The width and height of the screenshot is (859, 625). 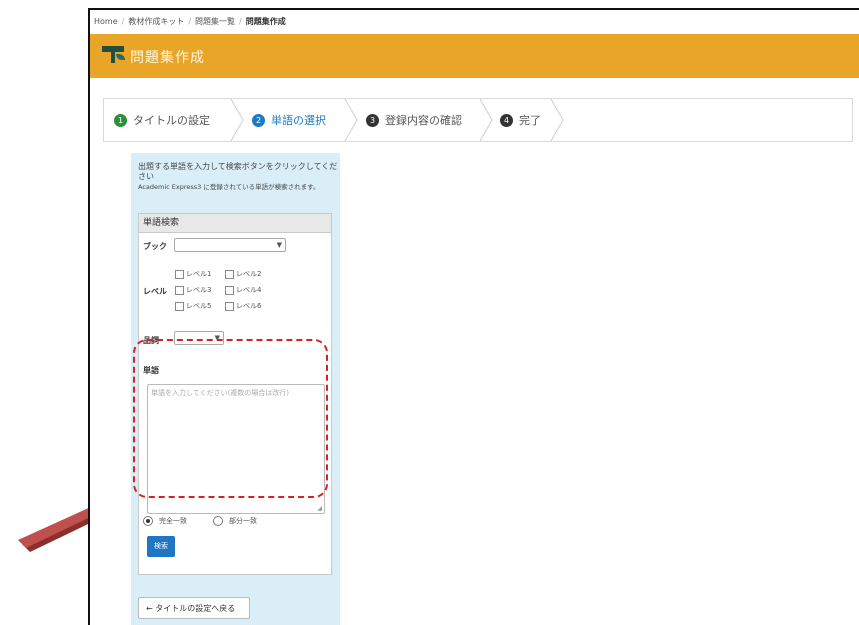 I want to click on breadcrumb-list: 問題集一覧, so click(x=215, y=21).